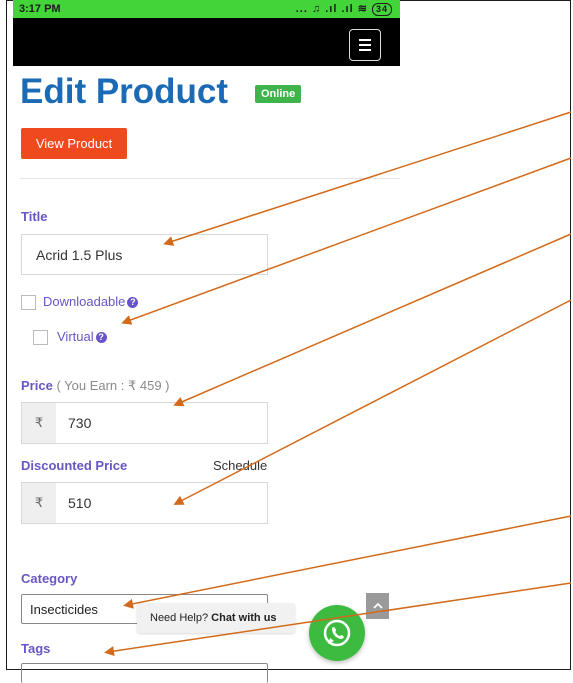  I want to click on view-product-button: View Product, so click(74, 143).